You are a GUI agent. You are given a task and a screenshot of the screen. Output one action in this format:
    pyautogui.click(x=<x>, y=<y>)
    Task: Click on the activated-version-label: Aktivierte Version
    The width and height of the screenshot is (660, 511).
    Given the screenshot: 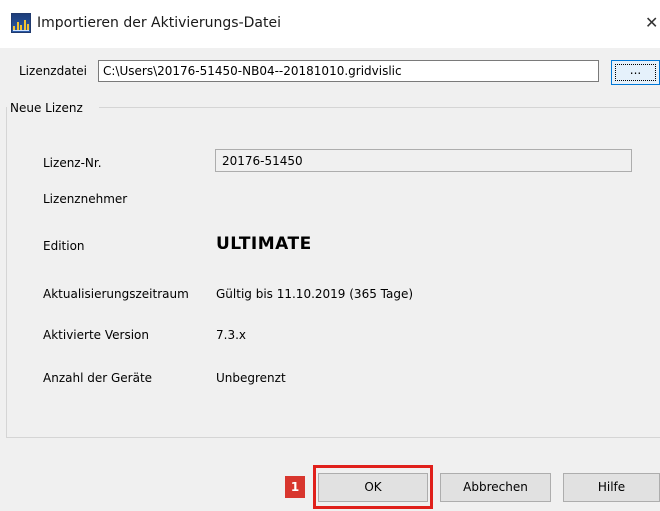 What is the action you would take?
    pyautogui.click(x=96, y=335)
    